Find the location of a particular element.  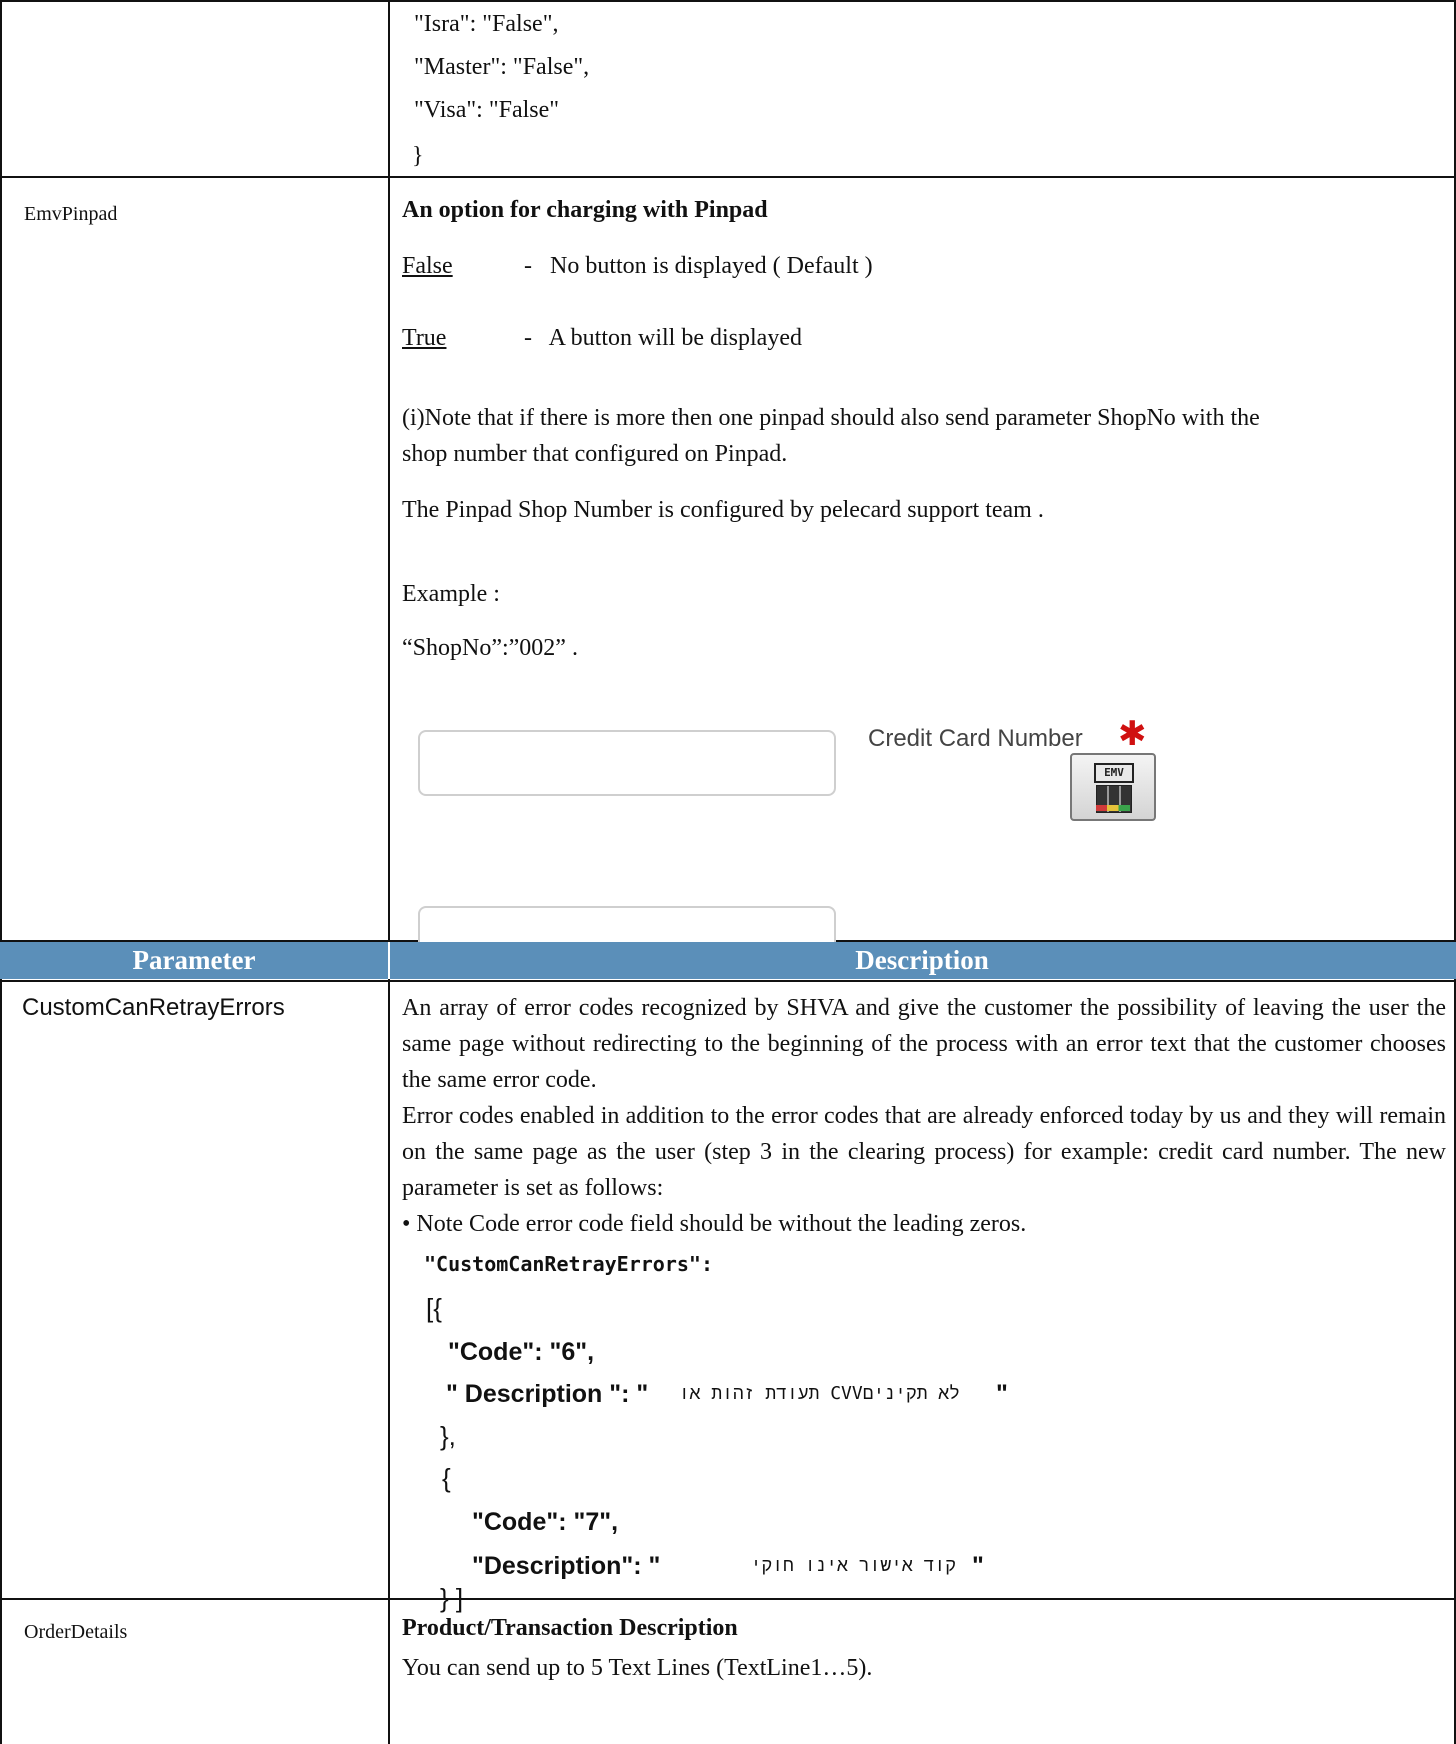

emv-title: An option for charging with Pinpad is located at coordinates (585, 210).